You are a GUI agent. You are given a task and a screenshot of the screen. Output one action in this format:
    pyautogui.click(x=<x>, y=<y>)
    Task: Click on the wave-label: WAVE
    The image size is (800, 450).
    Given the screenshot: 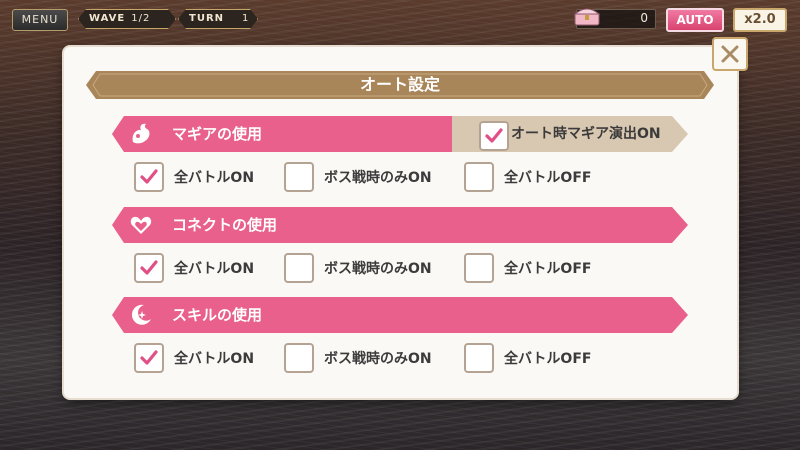 What is the action you would take?
    pyautogui.click(x=107, y=18)
    